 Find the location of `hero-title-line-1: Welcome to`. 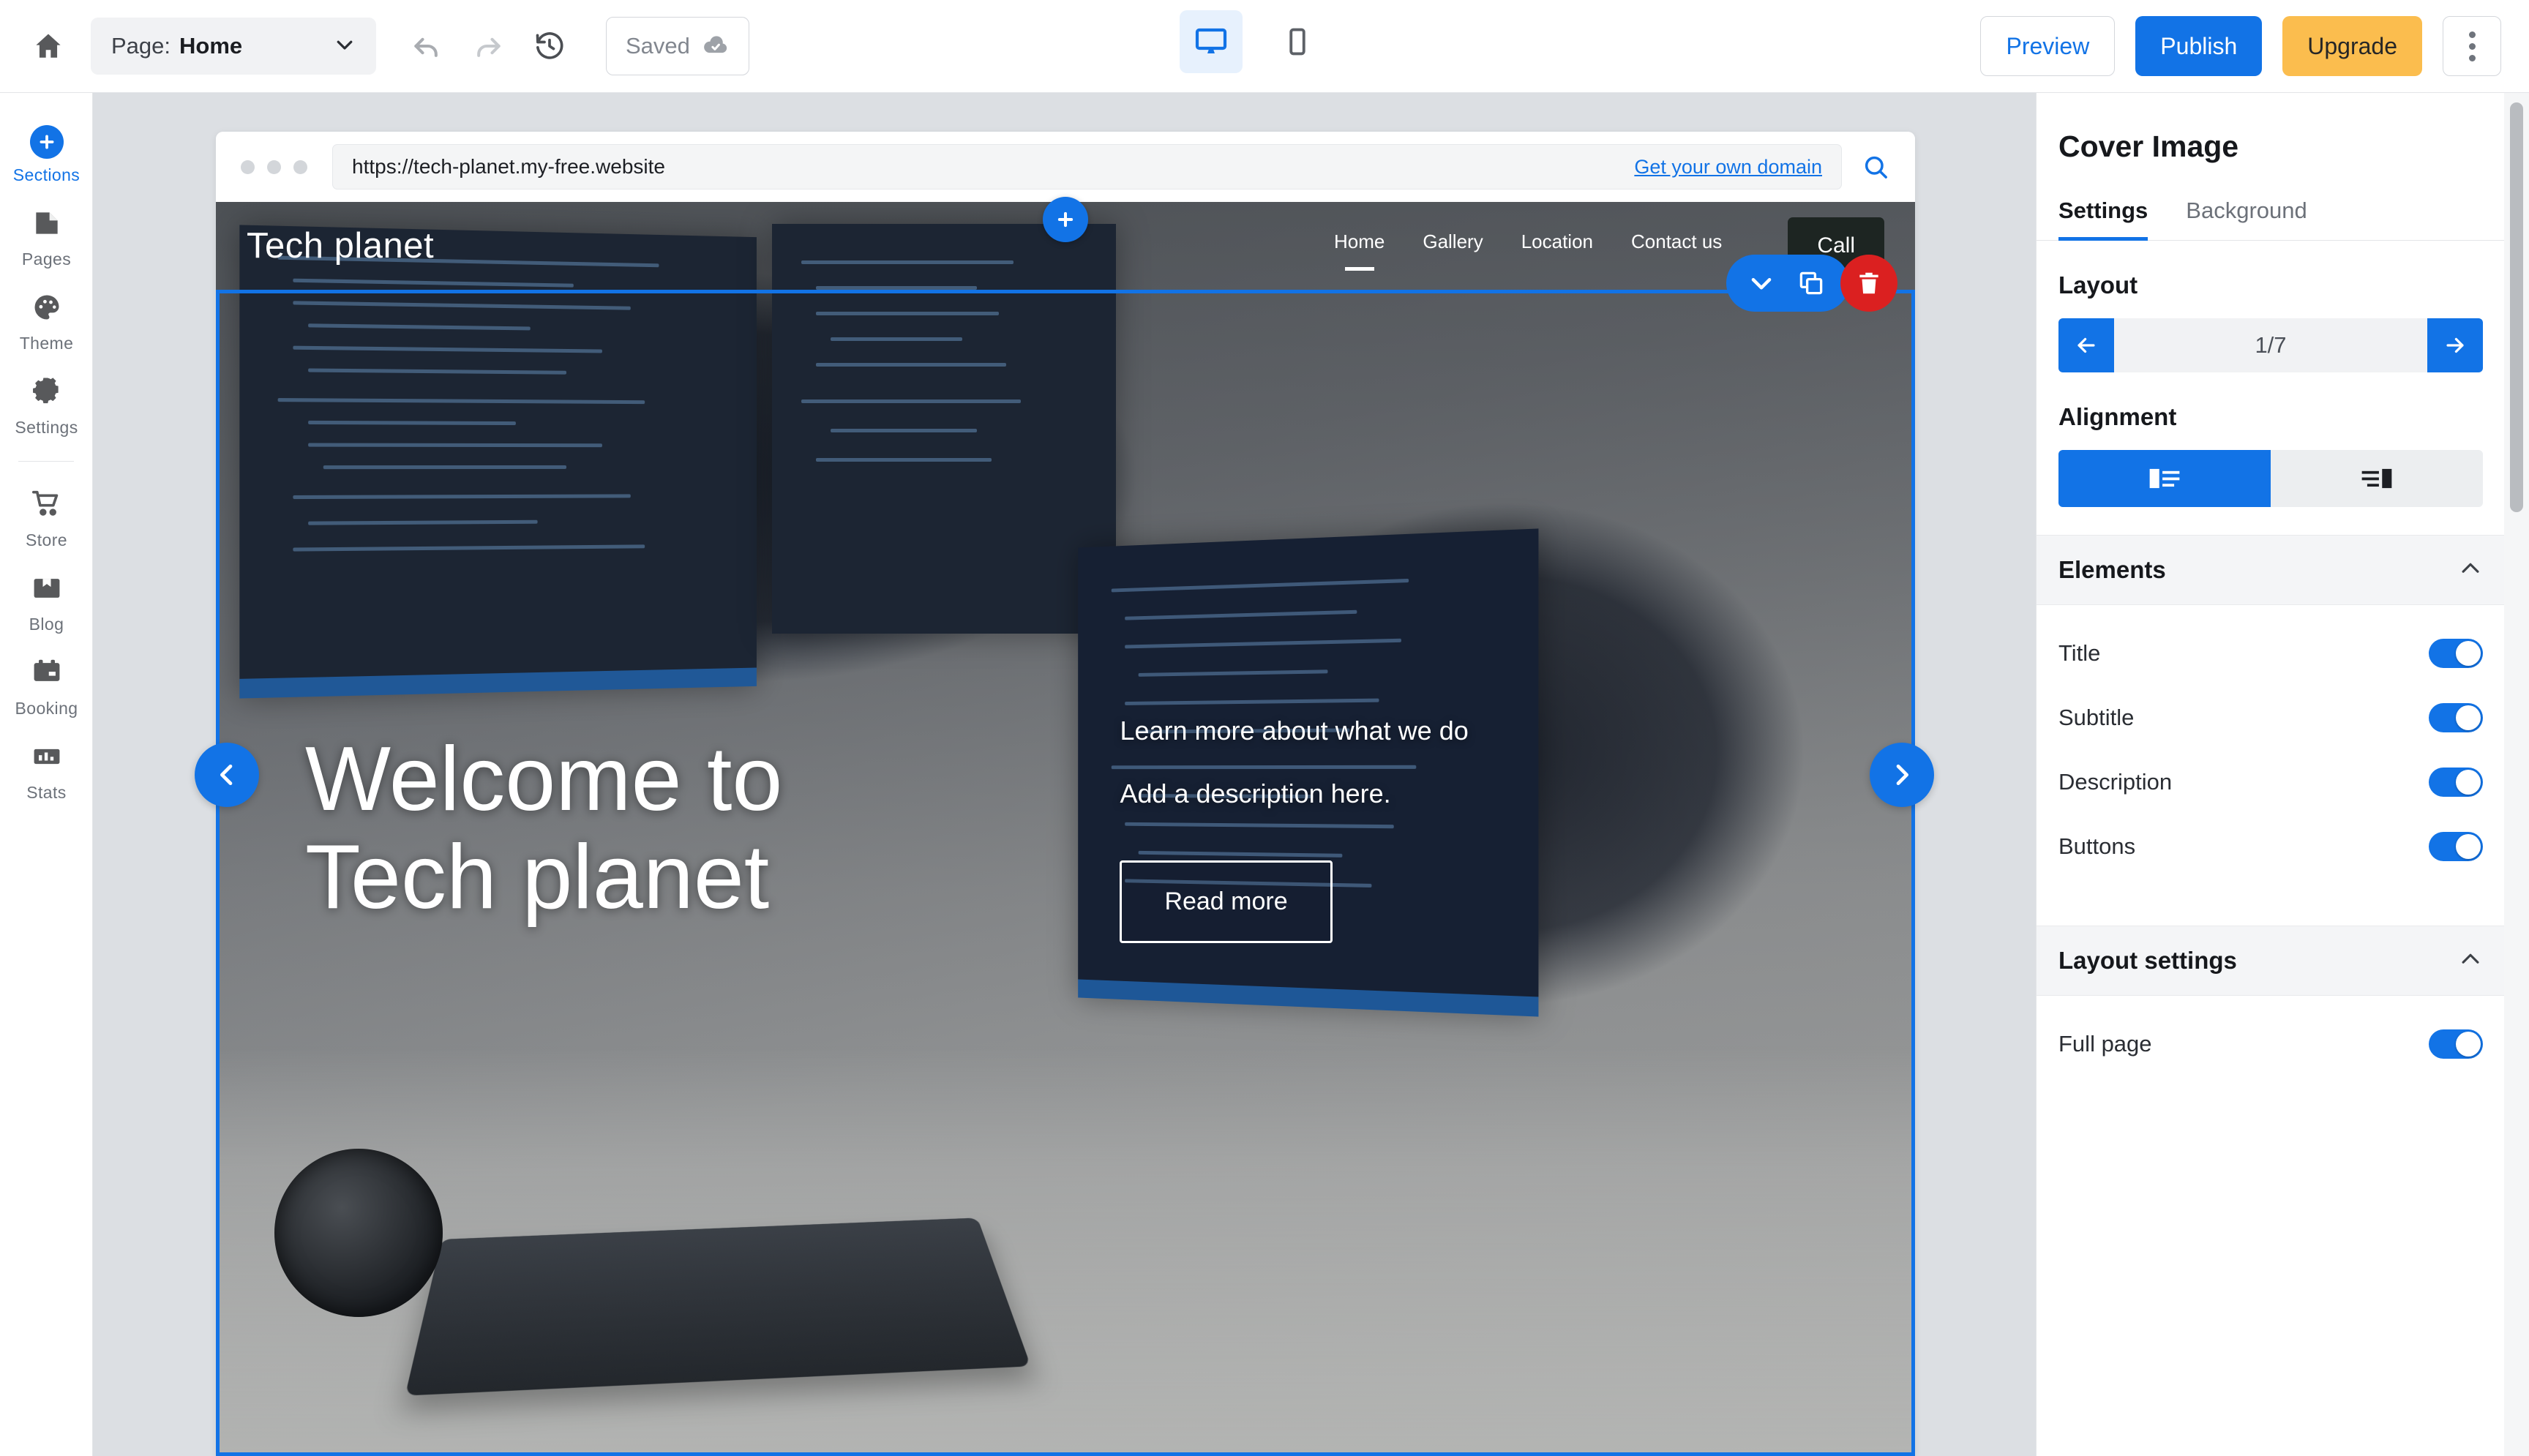

hero-title-line-1: Welcome to is located at coordinates (544, 779).